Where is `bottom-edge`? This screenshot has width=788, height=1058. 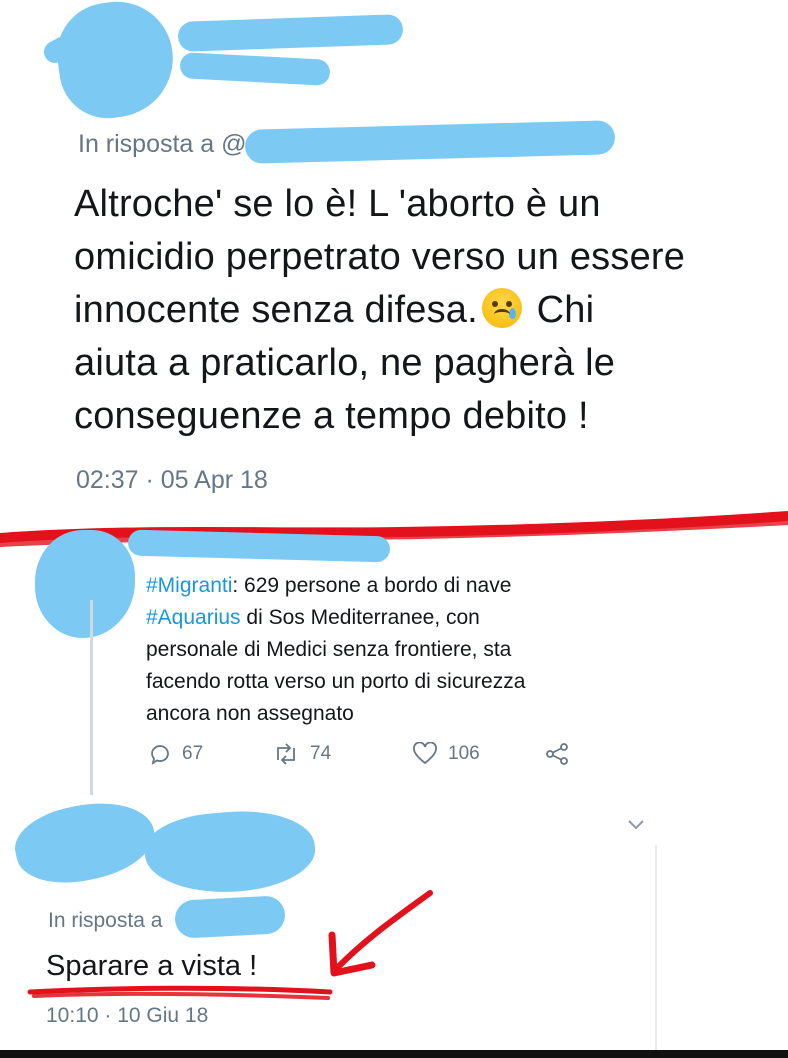
bottom-edge is located at coordinates (394, 1054).